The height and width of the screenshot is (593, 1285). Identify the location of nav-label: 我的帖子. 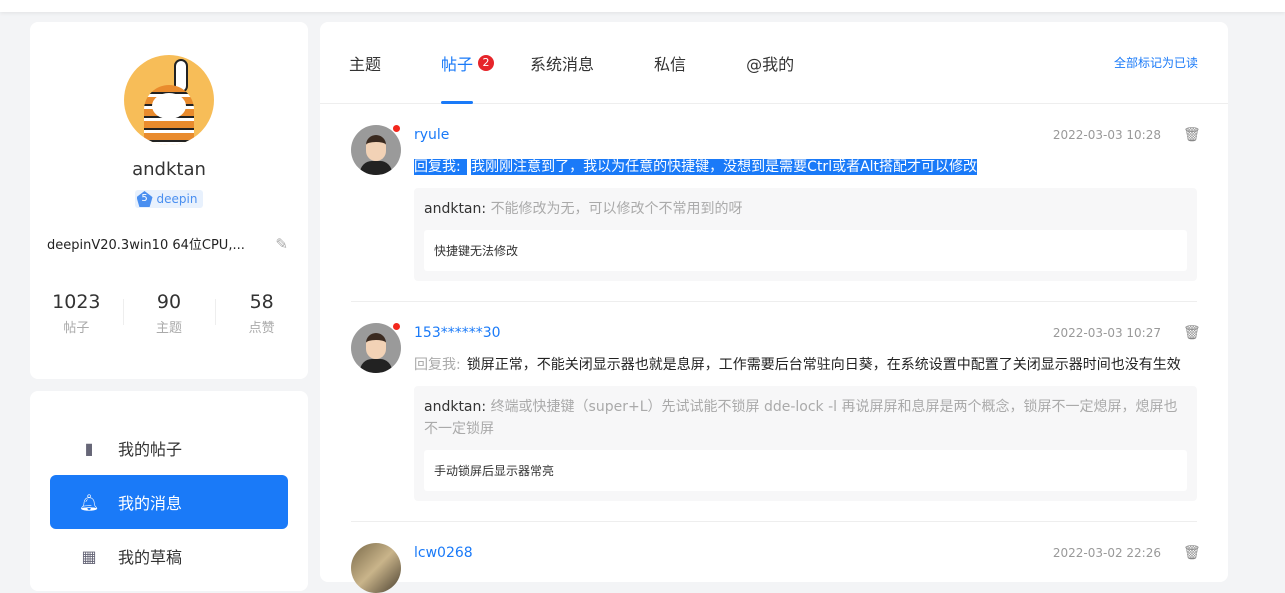
(150, 449).